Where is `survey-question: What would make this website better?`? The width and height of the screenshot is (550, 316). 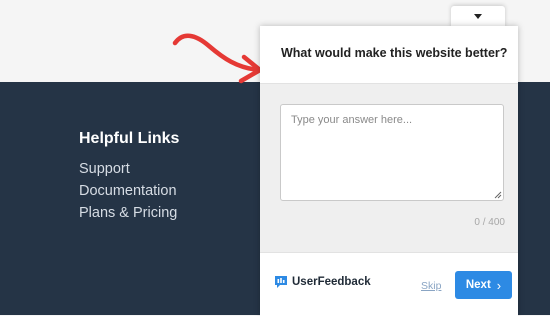
survey-question: What would make this website better? is located at coordinates (394, 53).